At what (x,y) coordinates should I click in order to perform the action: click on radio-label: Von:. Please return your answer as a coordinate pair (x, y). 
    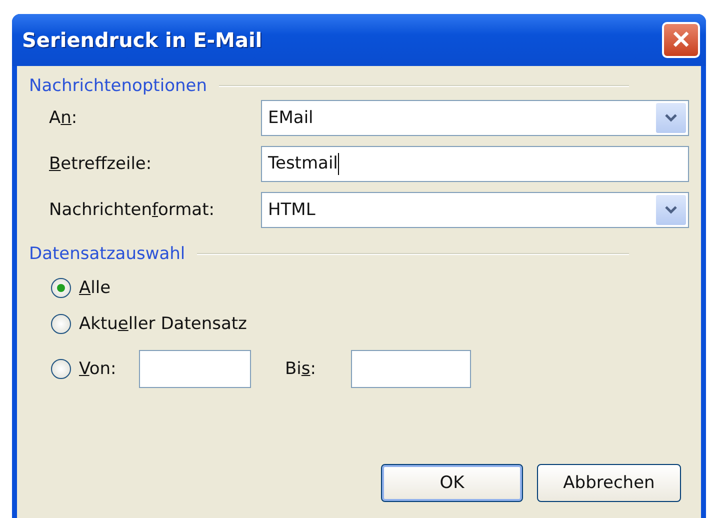
    Looking at the image, I should click on (98, 369).